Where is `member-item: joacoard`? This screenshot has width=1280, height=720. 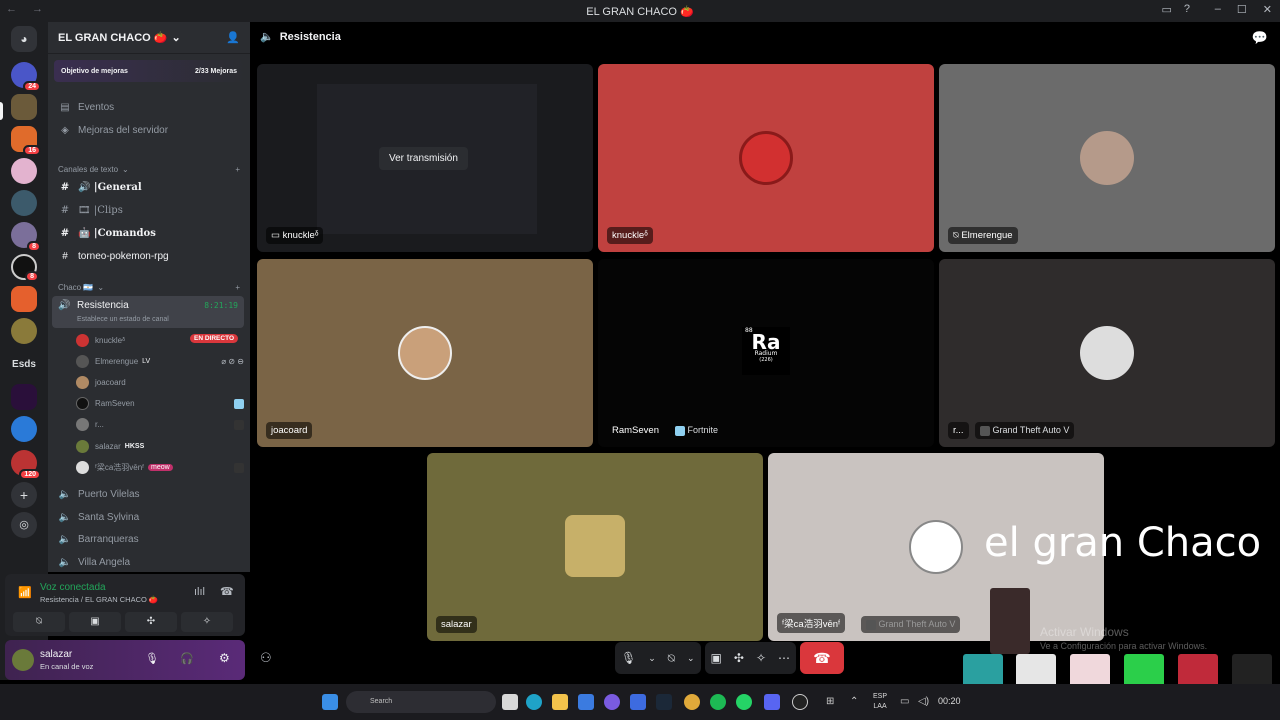 member-item: joacoard is located at coordinates (101, 382).